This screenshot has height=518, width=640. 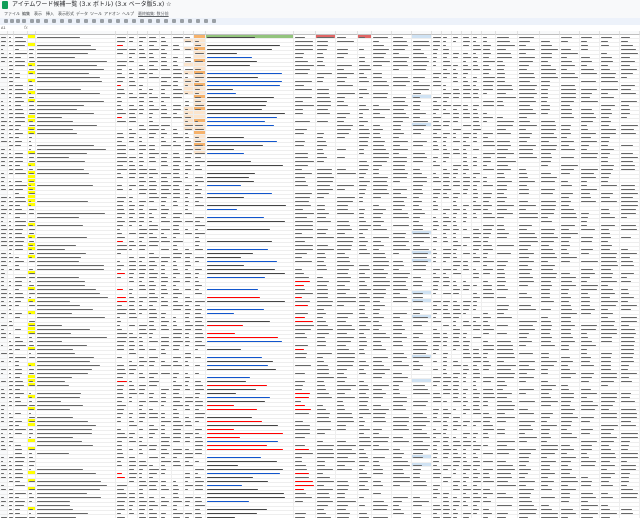 I want to click on sheets-app-icon, so click(x=5, y=5).